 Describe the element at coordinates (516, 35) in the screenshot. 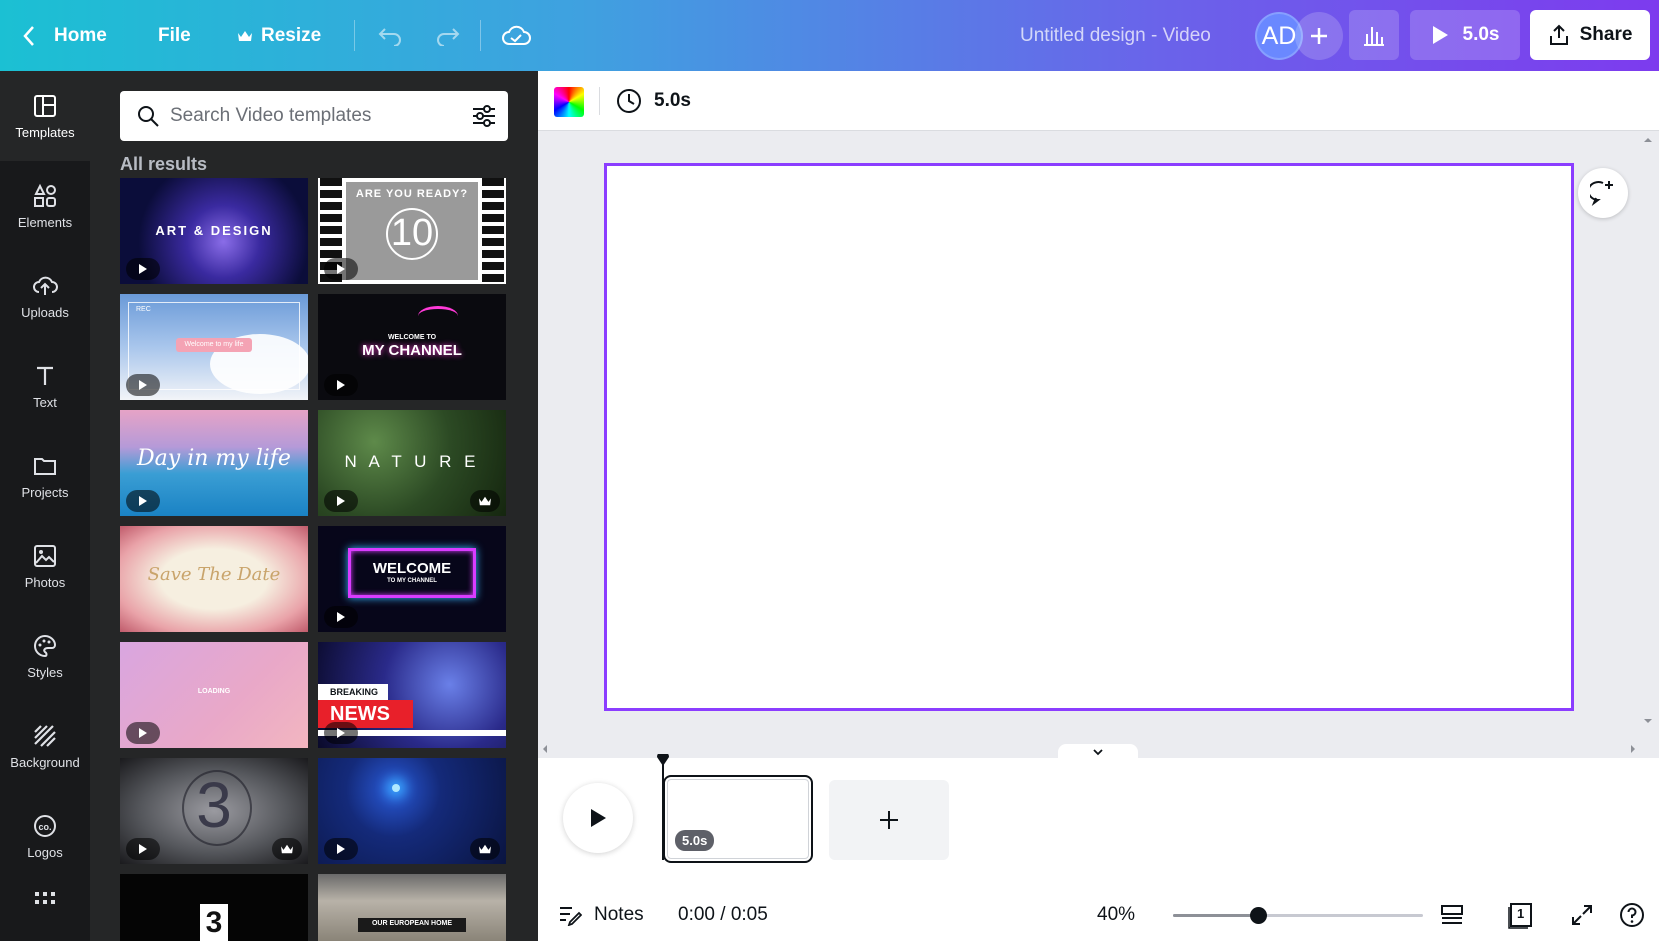

I see `save-status-button` at that location.